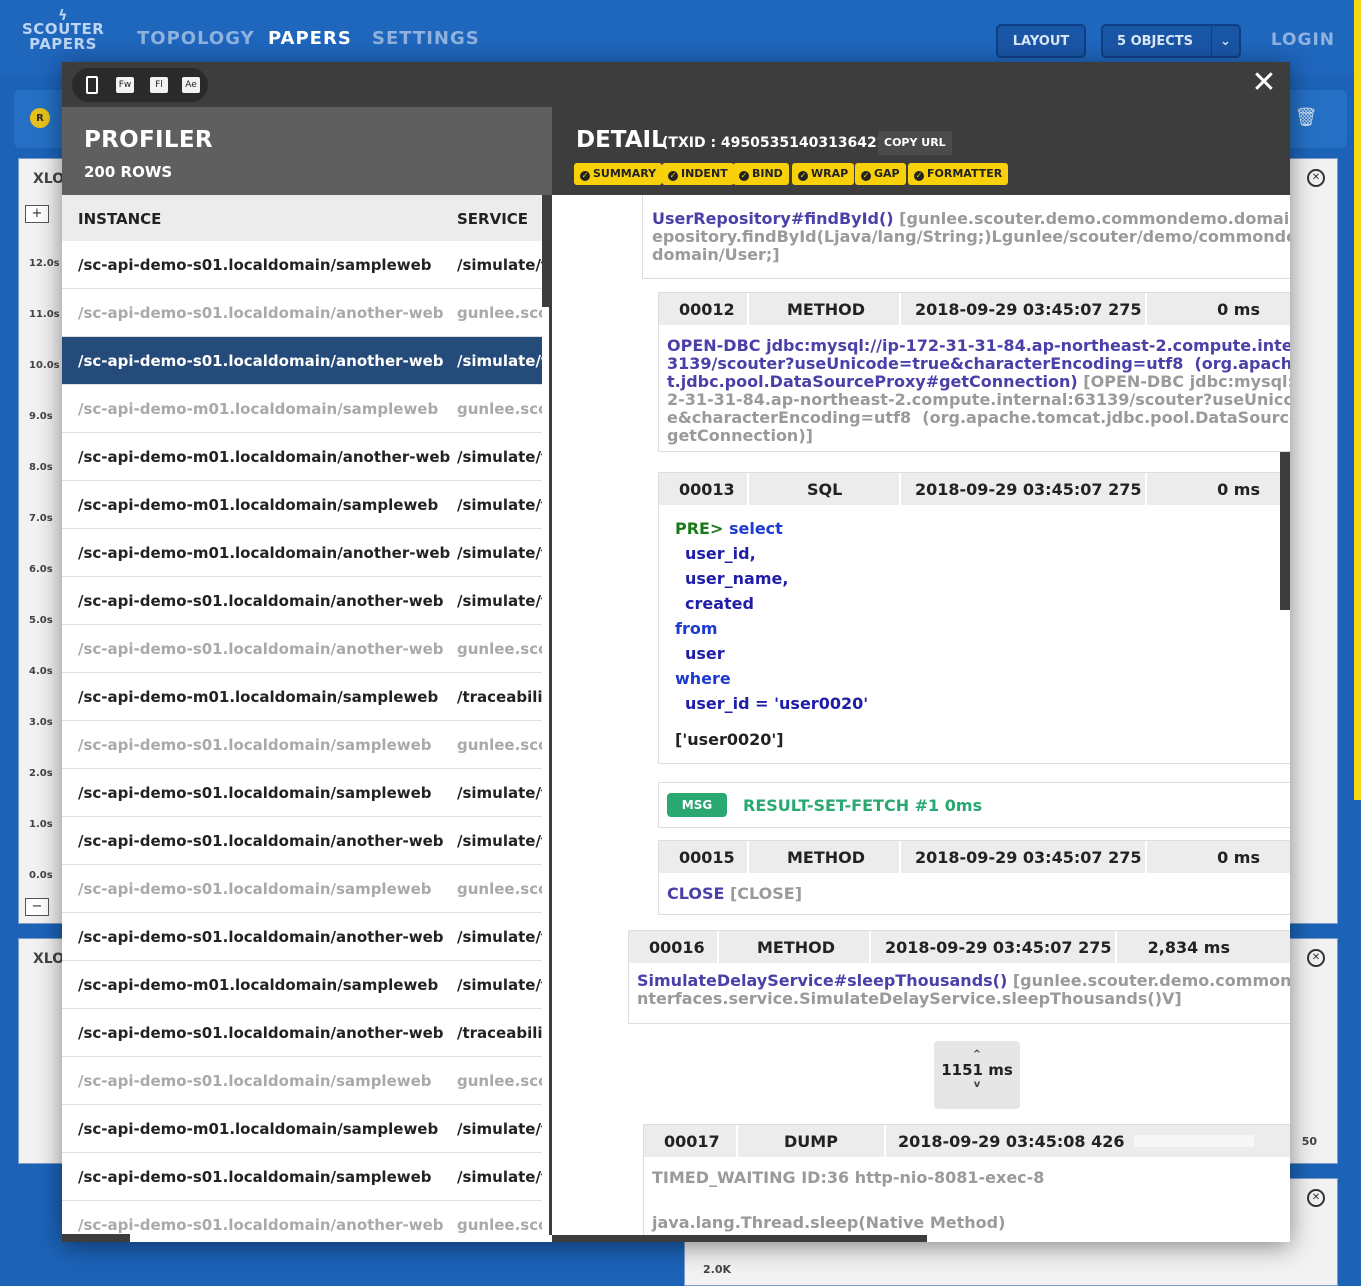 Image resolution: width=1361 pixels, height=1286 pixels. I want to click on zoom-out-button: −, so click(37, 907).